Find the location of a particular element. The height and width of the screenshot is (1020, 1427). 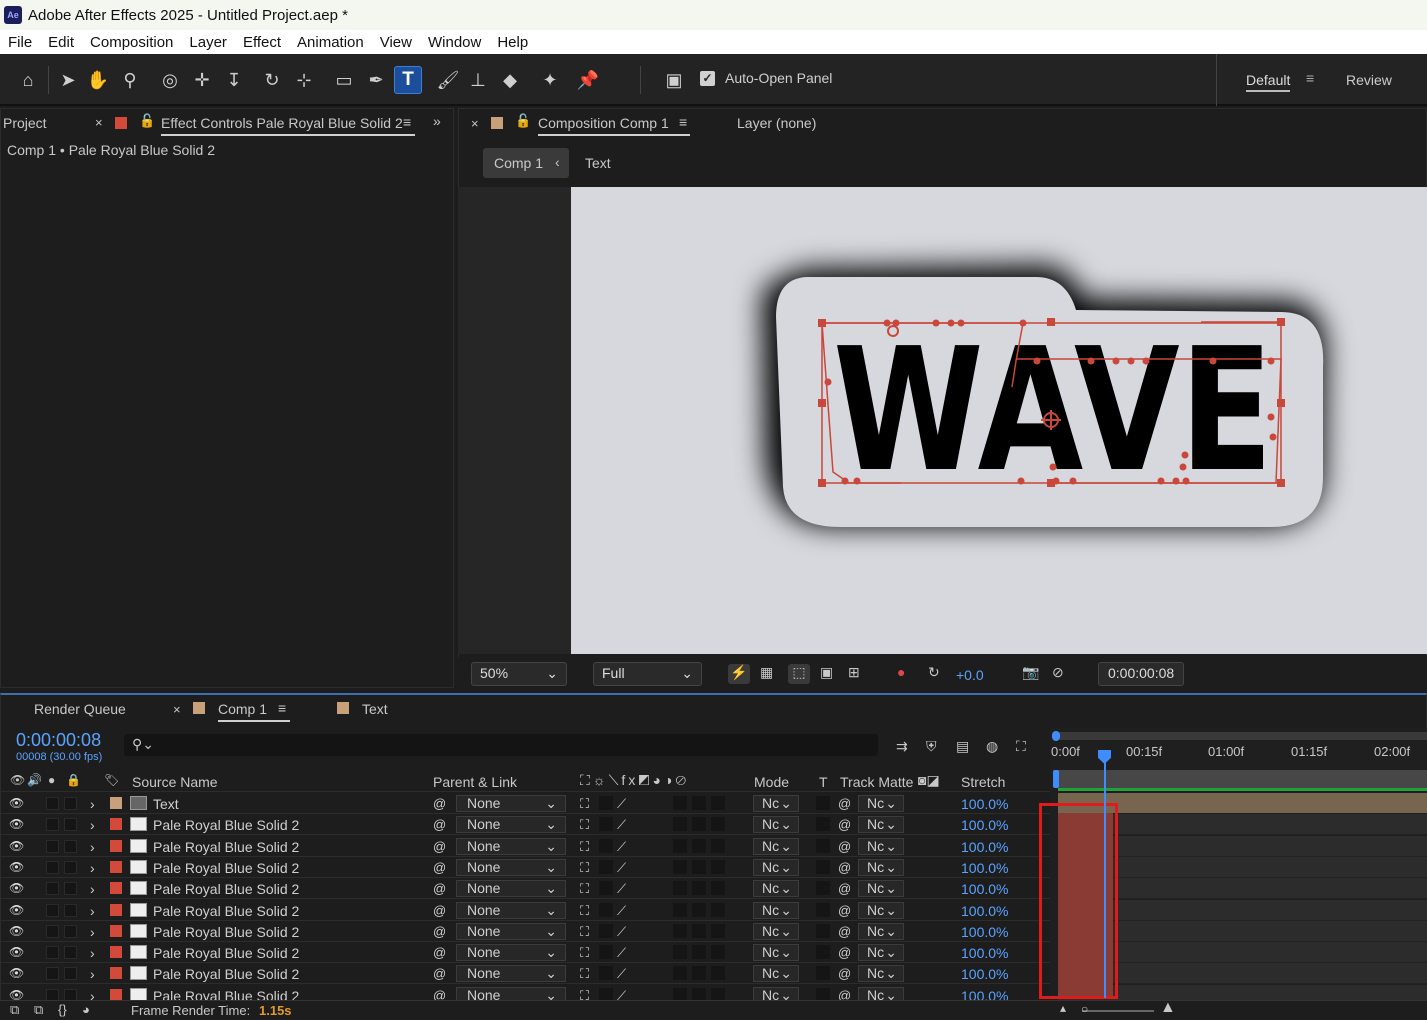

pan-icon: ✛ is located at coordinates (202, 80).